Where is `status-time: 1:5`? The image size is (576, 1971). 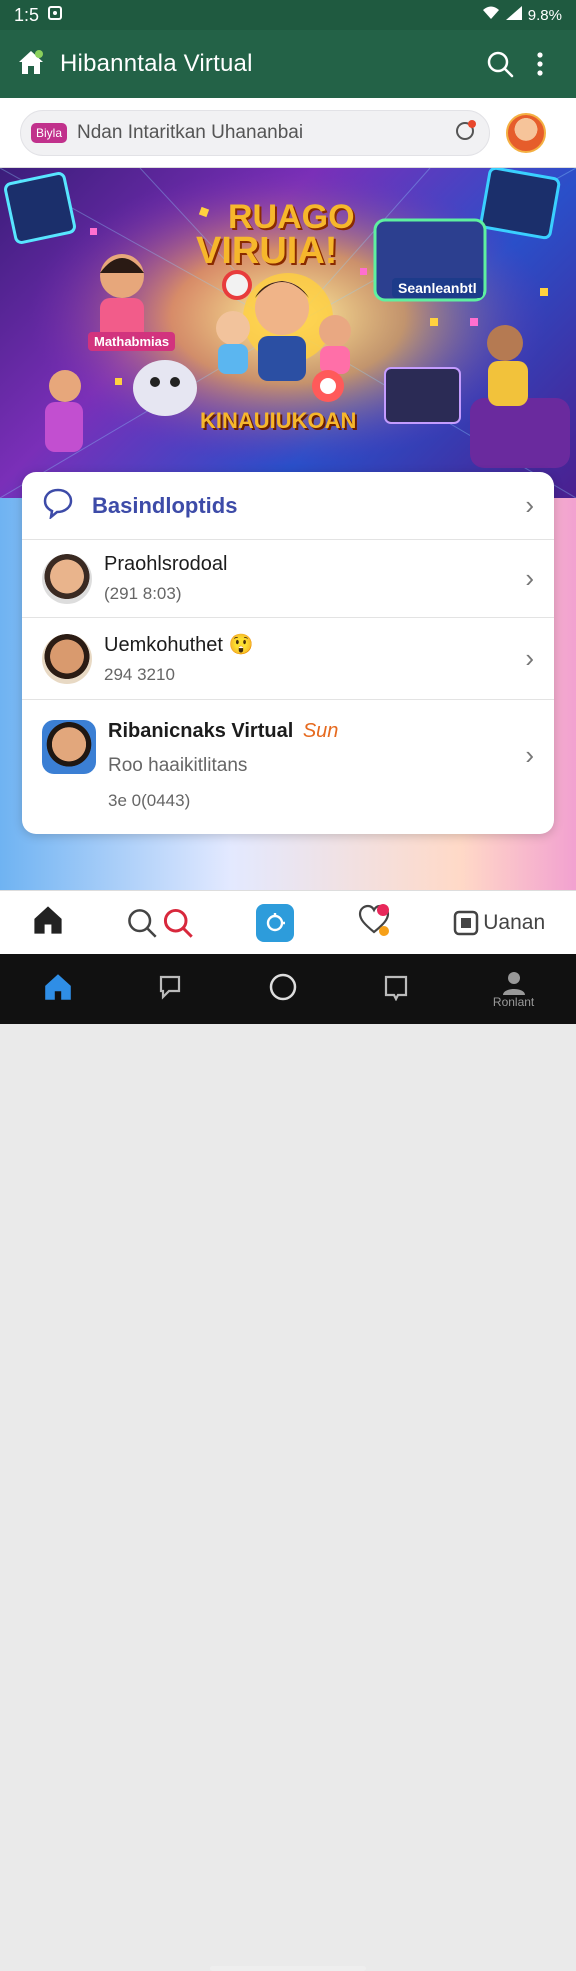
status-time: 1:5 is located at coordinates (27, 14).